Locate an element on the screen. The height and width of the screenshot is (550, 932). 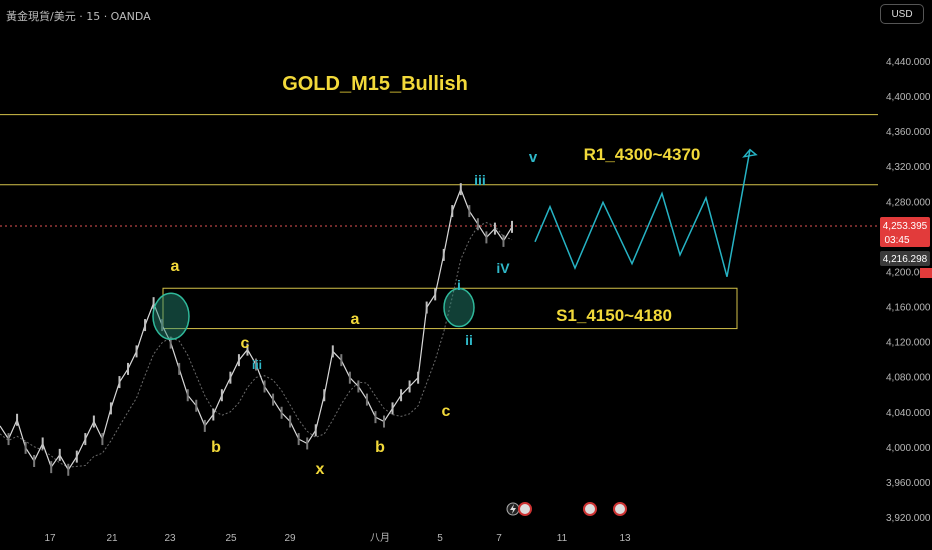
wave-label-a2: a is located at coordinates (355, 319).